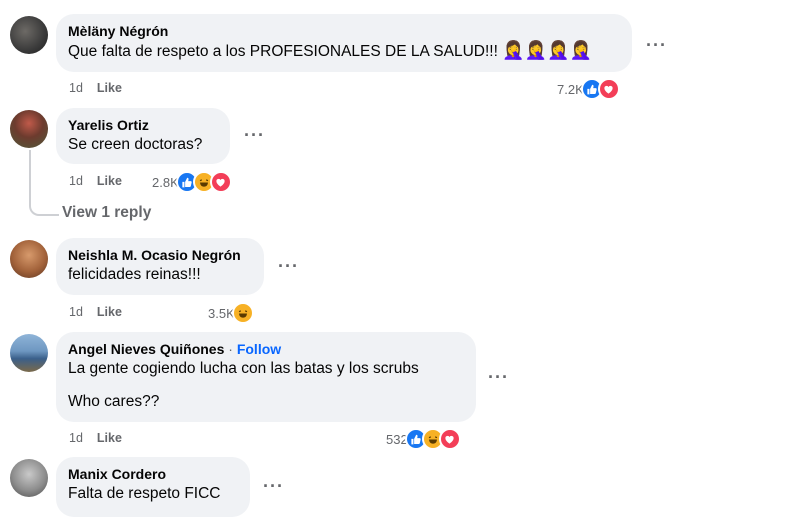 This screenshot has width=800, height=517. What do you see at coordinates (221, 313) in the screenshot?
I see `reaction-count: 3.5K` at bounding box center [221, 313].